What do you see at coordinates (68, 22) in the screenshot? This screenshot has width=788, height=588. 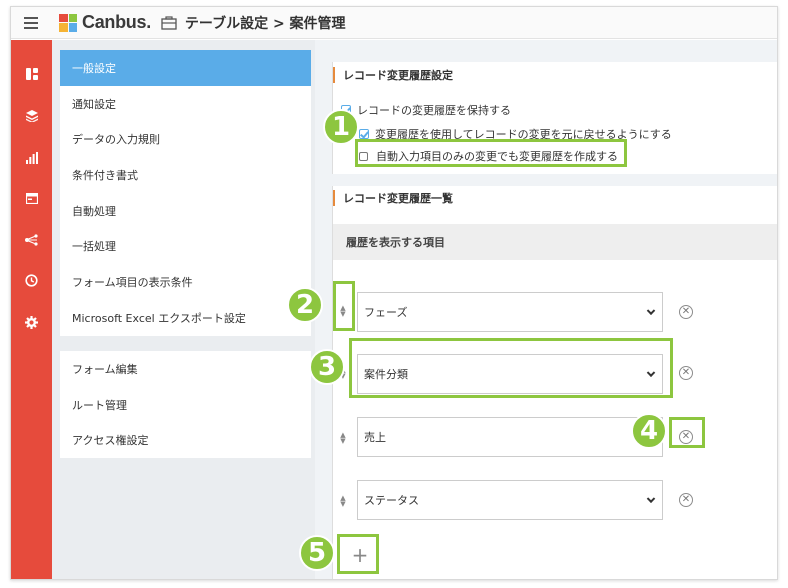 I see `canbus-logo-icon` at bounding box center [68, 22].